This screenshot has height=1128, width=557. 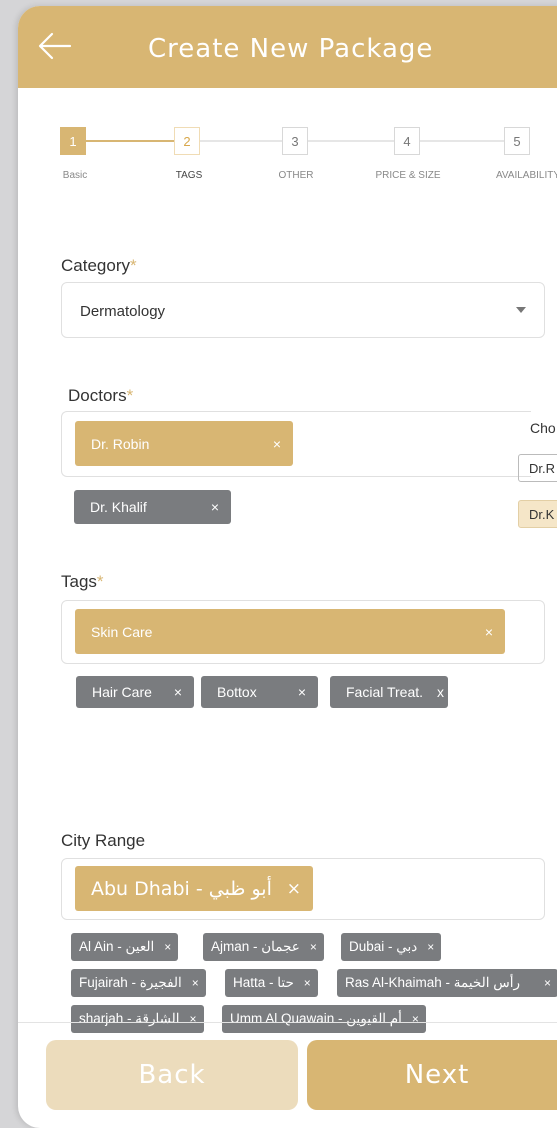 What do you see at coordinates (296, 175) in the screenshot?
I see `step-3-label: OTHER` at bounding box center [296, 175].